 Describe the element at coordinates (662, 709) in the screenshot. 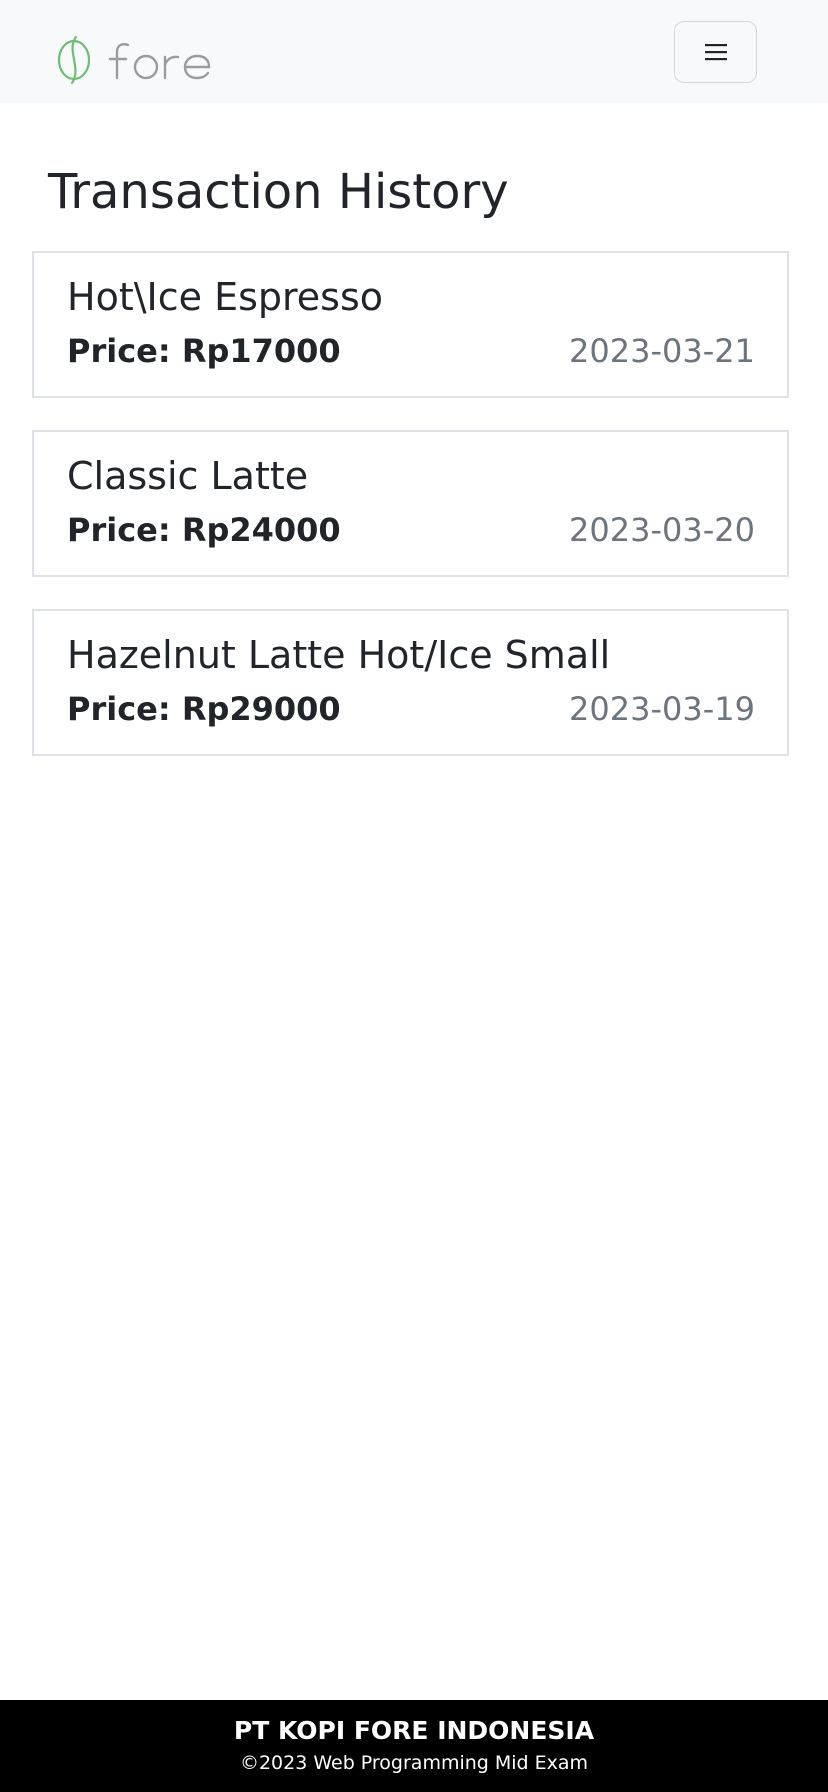

I see `transaction-date: 2023-03-19` at that location.